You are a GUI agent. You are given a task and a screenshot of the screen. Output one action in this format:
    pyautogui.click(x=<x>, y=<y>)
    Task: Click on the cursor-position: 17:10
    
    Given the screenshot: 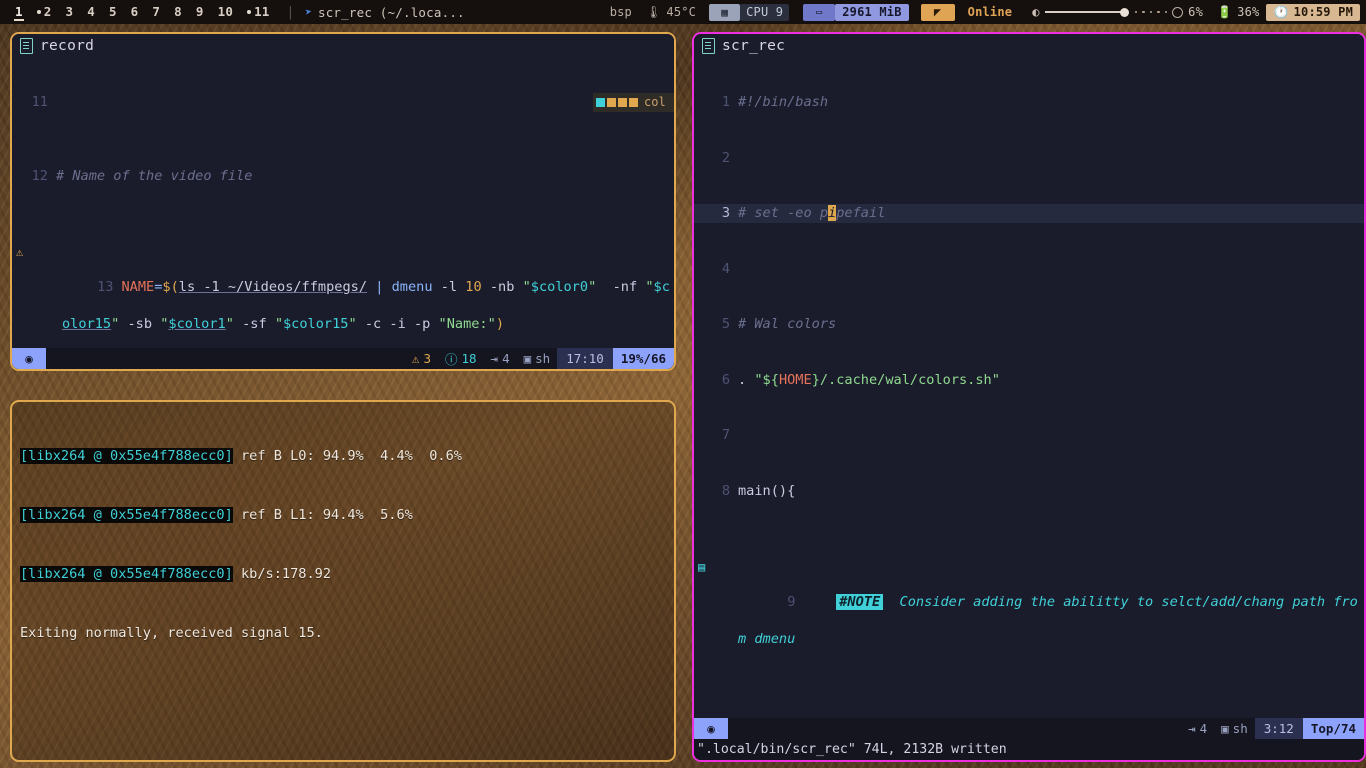 What is the action you would take?
    pyautogui.click(x=585, y=358)
    